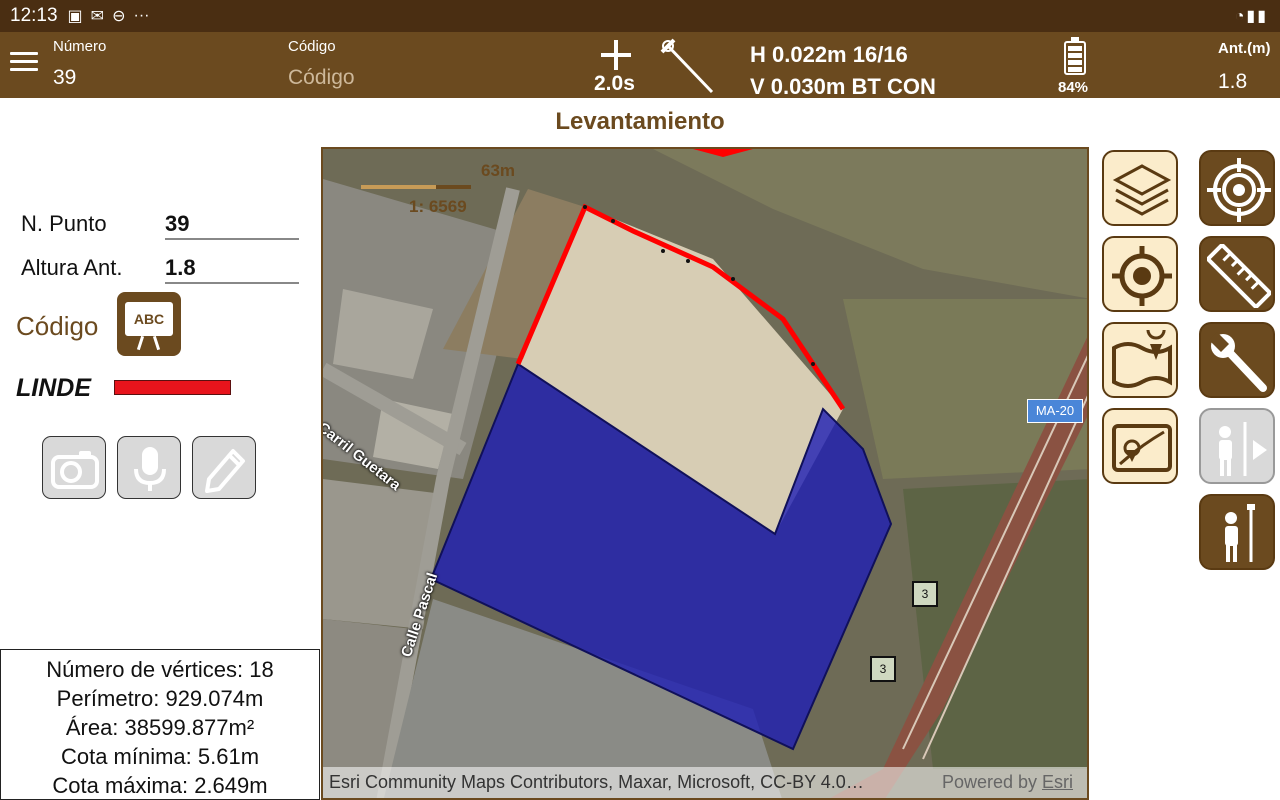 Image resolution: width=1280 pixels, height=800 pixels. What do you see at coordinates (688, 66) in the screenshot?
I see `pole-icon` at bounding box center [688, 66].